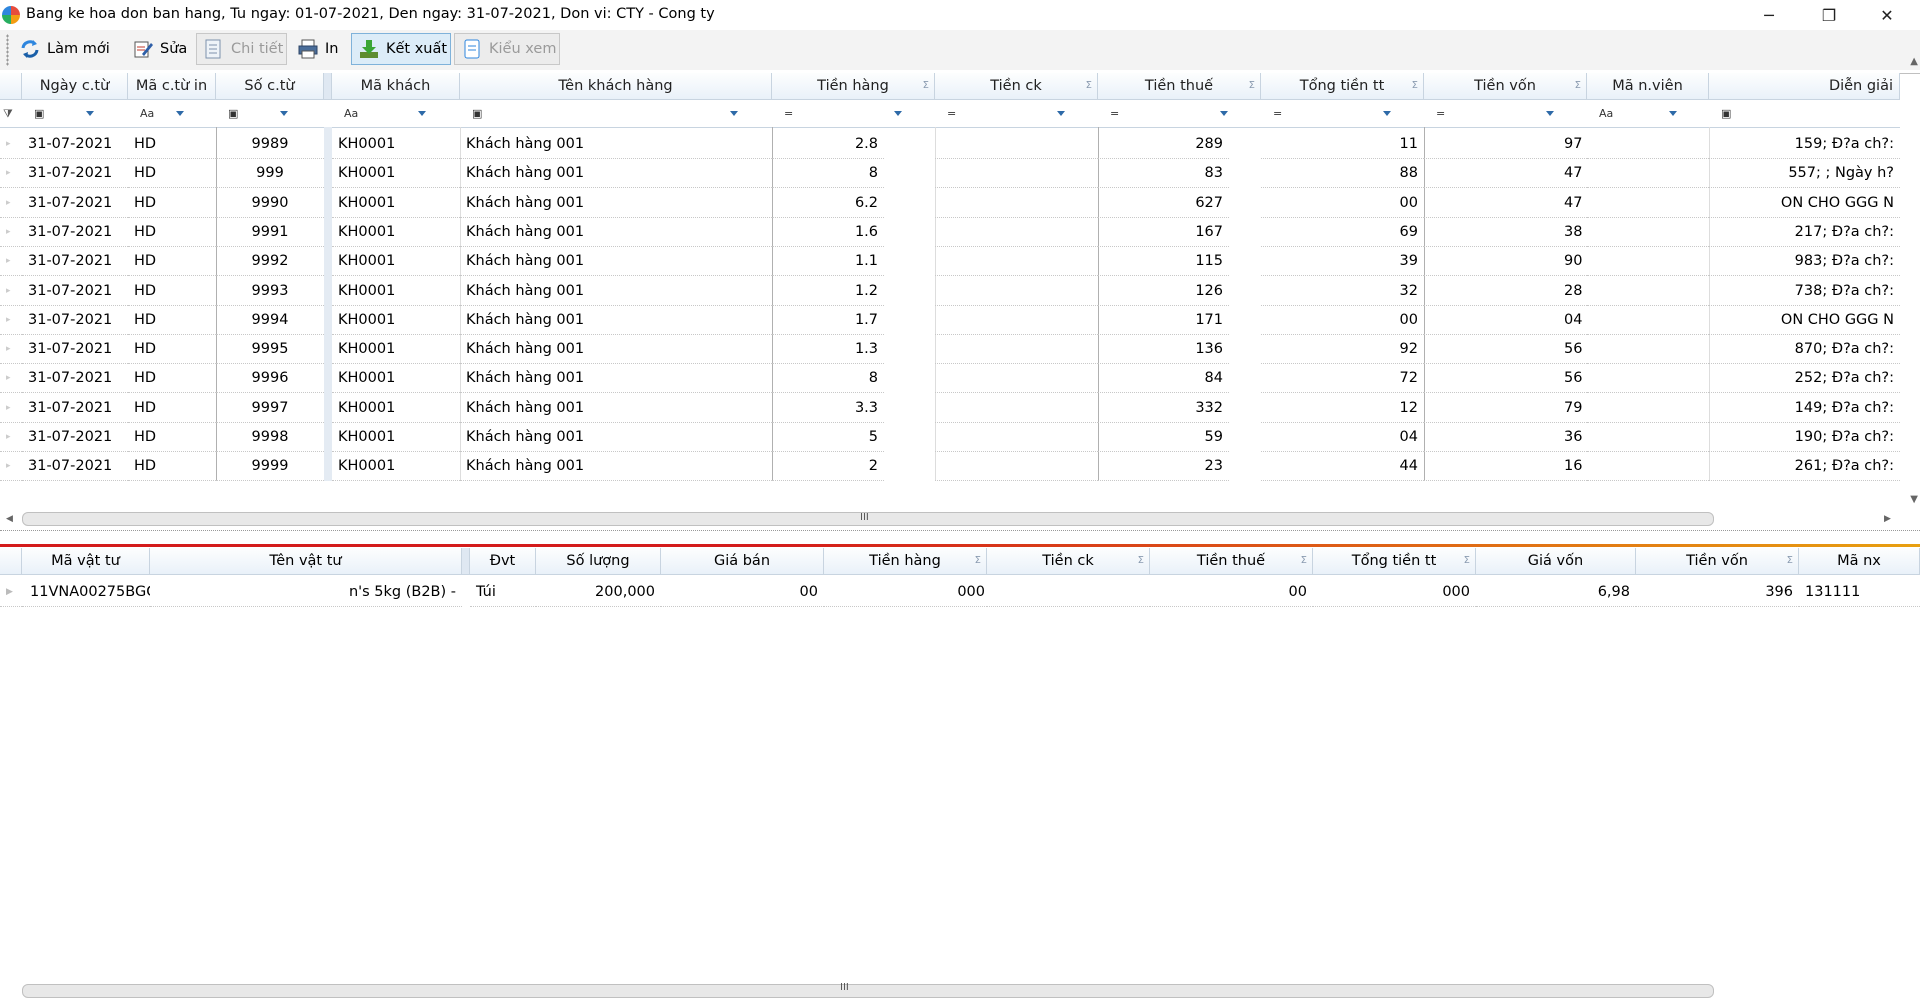 The width and height of the screenshot is (1920, 998). Describe the element at coordinates (1342, 467) in the screenshot. I see `cell-tong-tien: 44` at that location.